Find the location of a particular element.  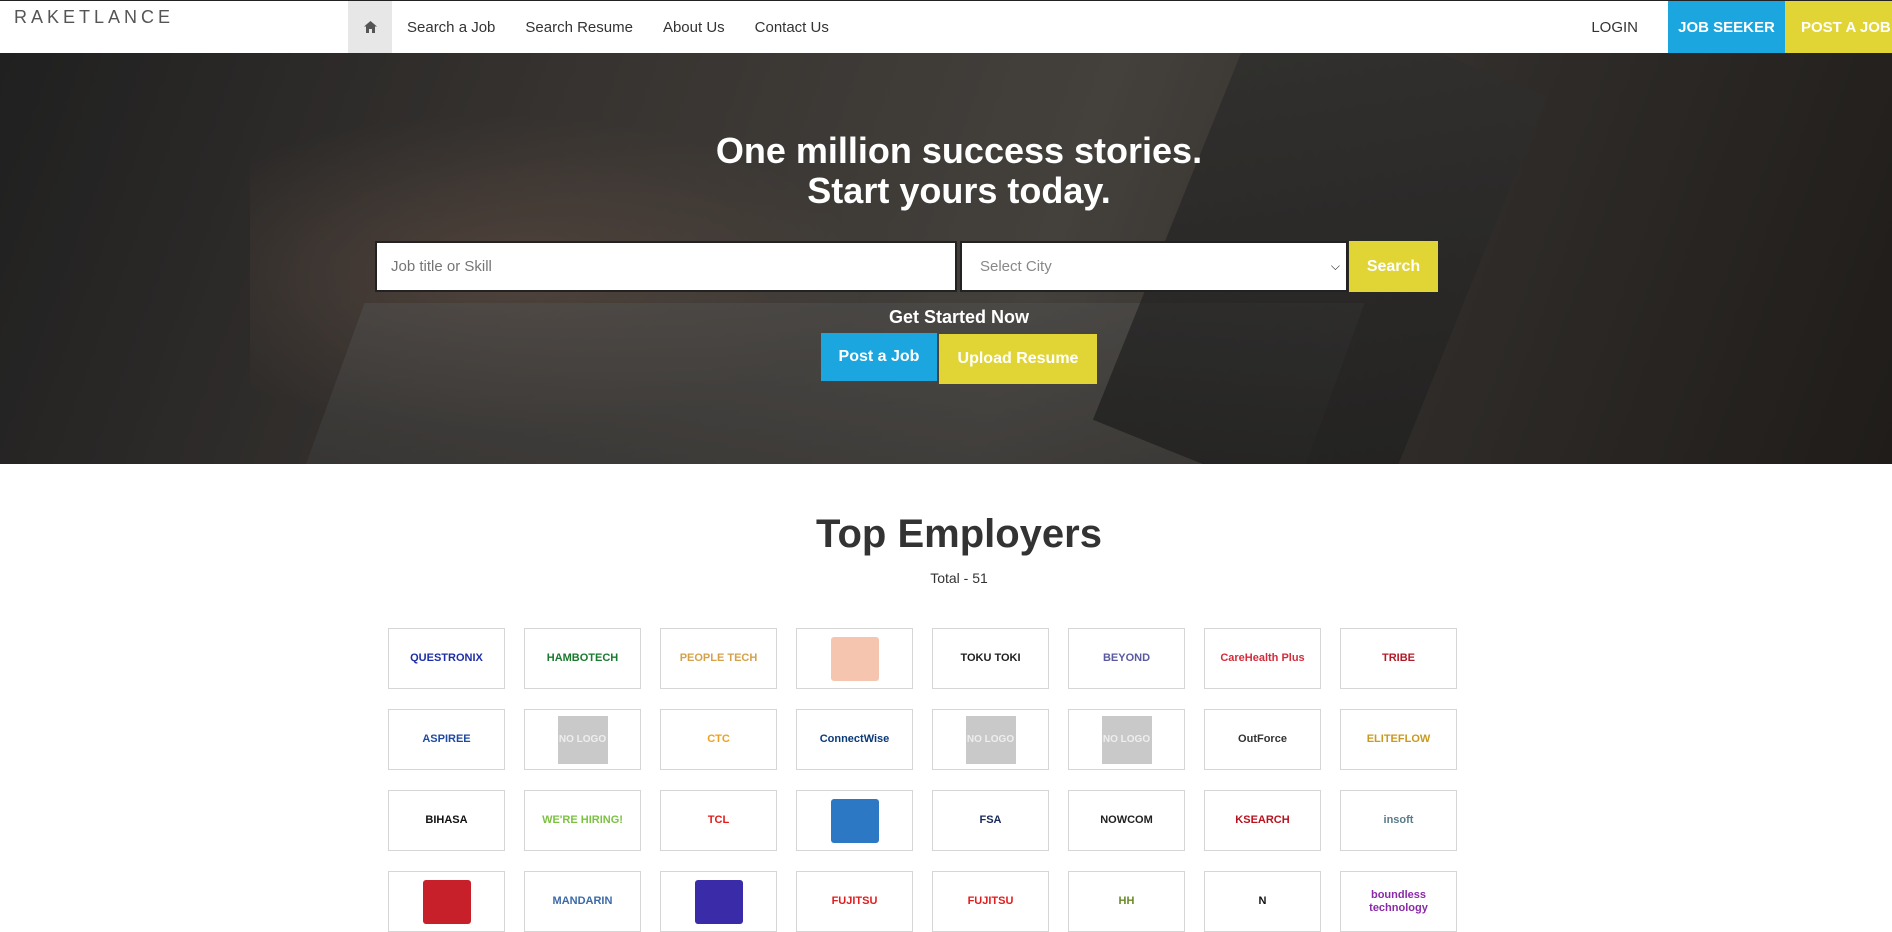

employer-logo-card: TCL is located at coordinates (718, 820).